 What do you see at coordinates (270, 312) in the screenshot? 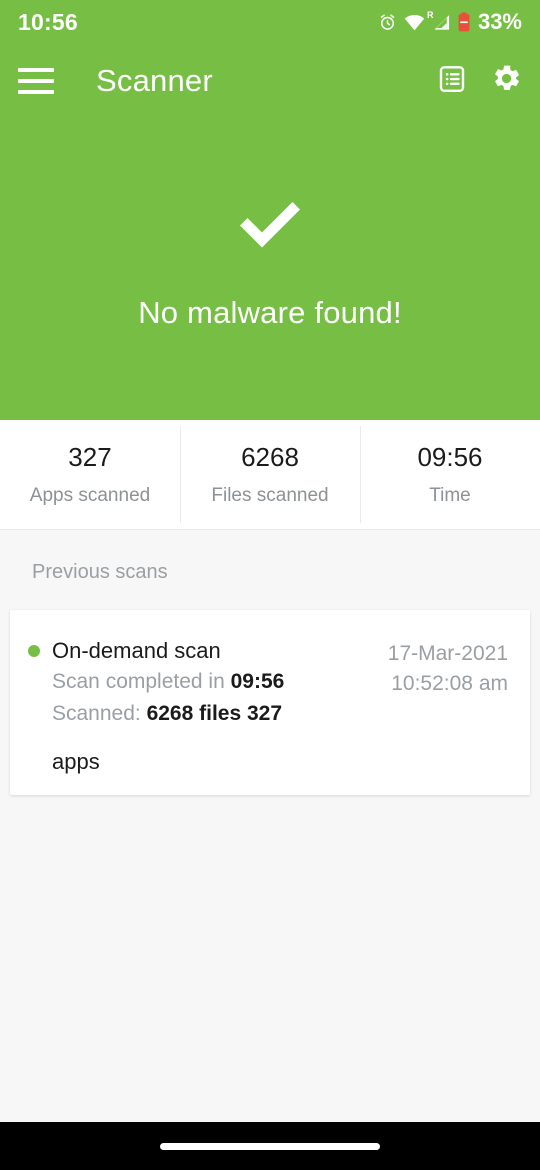
I see `scan-result-message: No malware found!` at bounding box center [270, 312].